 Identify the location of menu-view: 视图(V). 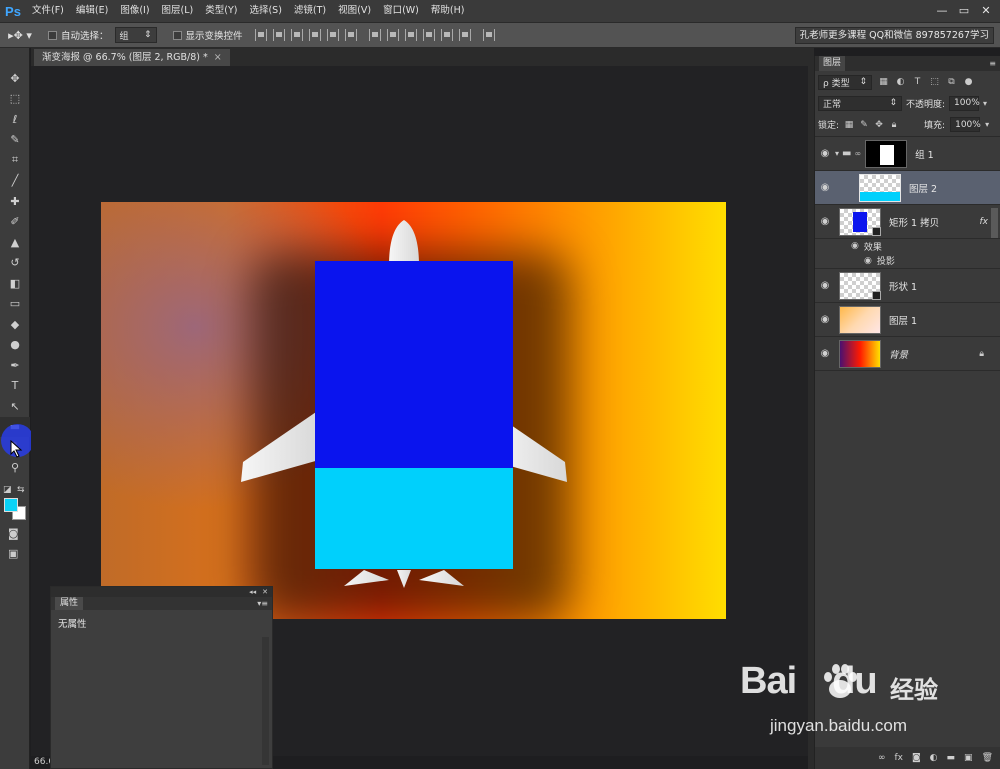
(354, 11).